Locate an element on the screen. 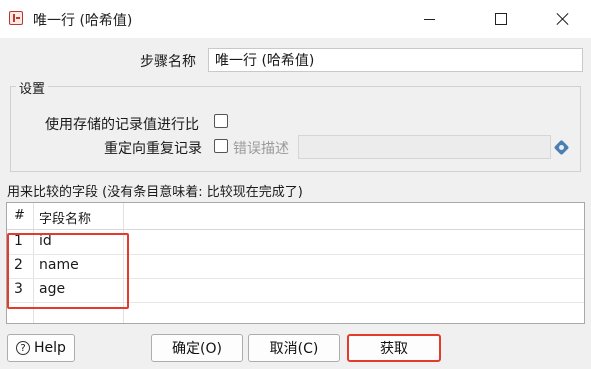 This screenshot has width=591, height=369. app-icon is located at coordinates (16, 18).